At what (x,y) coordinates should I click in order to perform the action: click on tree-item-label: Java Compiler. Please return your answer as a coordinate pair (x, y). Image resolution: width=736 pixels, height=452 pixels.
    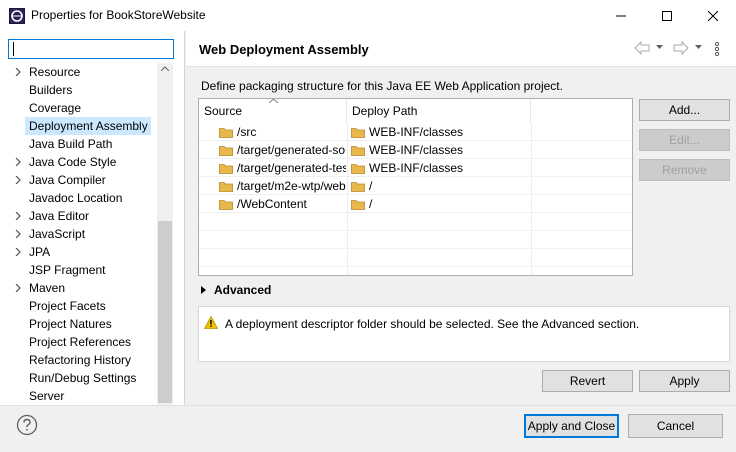
    Looking at the image, I should click on (67, 180).